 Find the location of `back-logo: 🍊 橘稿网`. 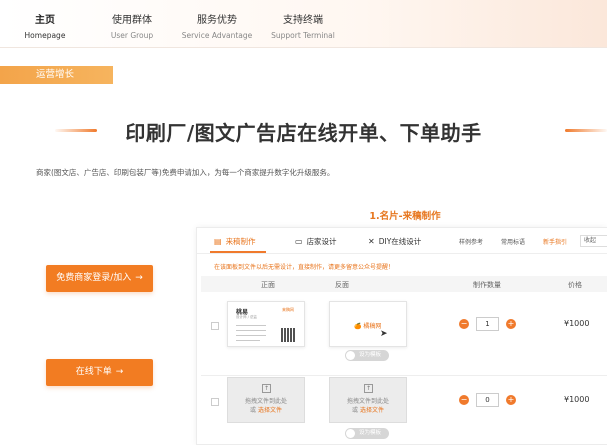

back-logo: 🍊 橘稿网 is located at coordinates (368, 326).